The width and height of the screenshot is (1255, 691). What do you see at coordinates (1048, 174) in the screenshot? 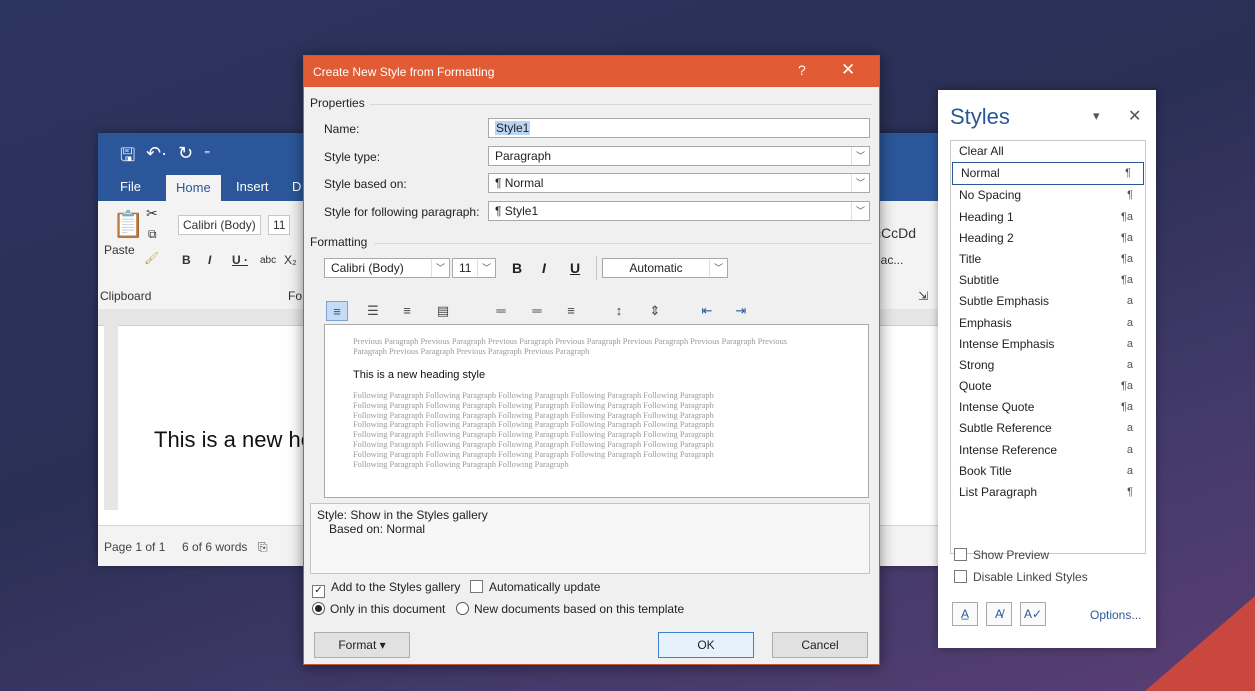
I see `style-item: Normal ¶` at bounding box center [1048, 174].